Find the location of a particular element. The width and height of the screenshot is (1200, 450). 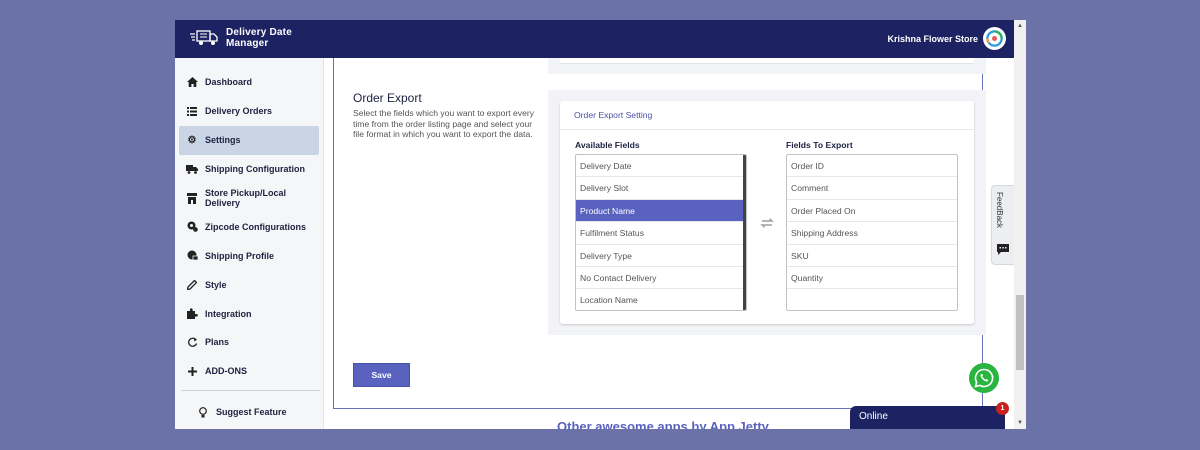

scroll-up-icon: ▲ is located at coordinates (1020, 26).